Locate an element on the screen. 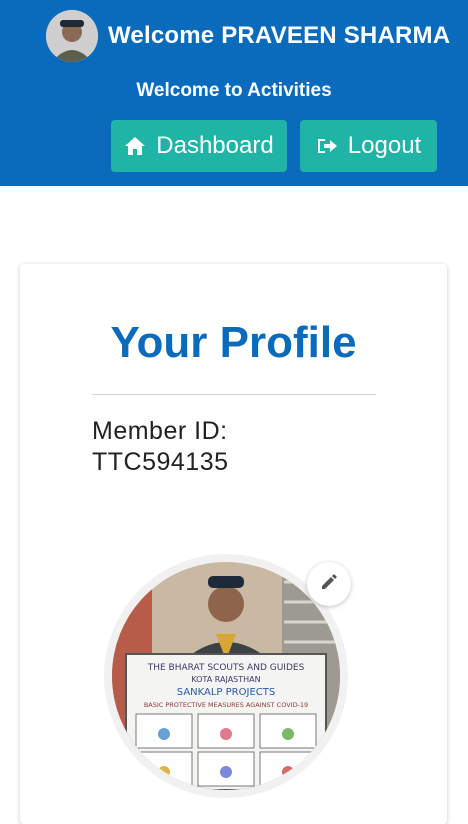  member-id-value: TTC594135 is located at coordinates (160, 462).